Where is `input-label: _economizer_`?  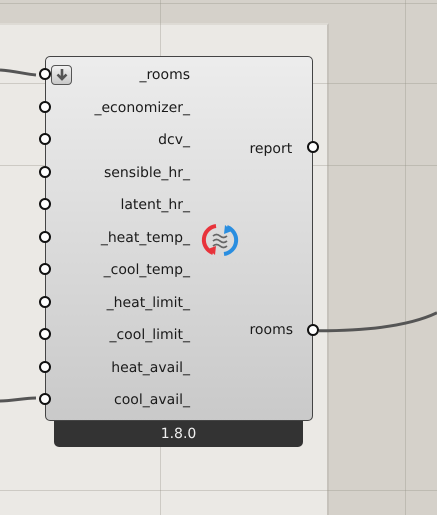 input-label: _economizer_ is located at coordinates (142, 108).